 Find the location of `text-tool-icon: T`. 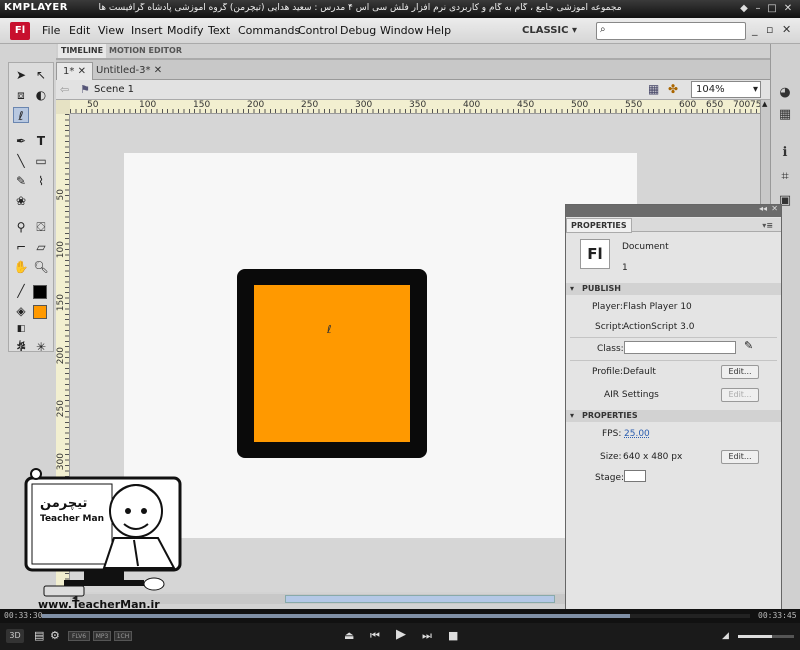

text-tool-icon: T is located at coordinates (41, 141).